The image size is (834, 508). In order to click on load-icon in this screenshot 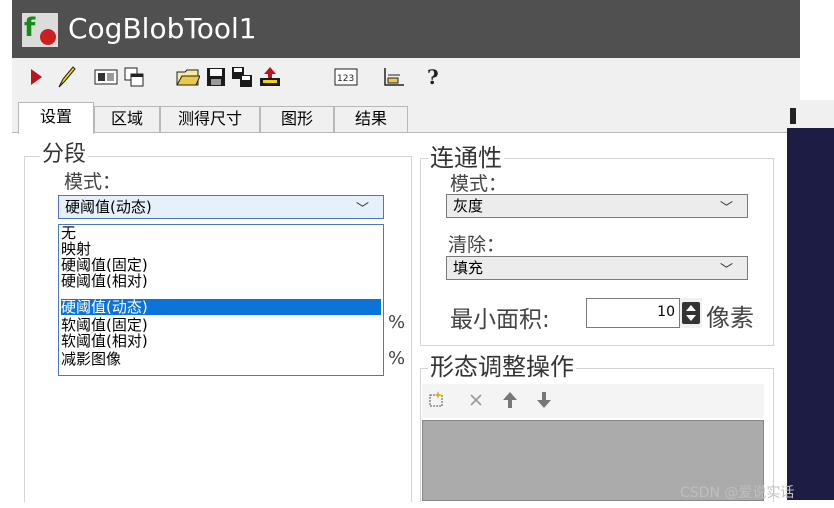, I will do `click(270, 77)`.